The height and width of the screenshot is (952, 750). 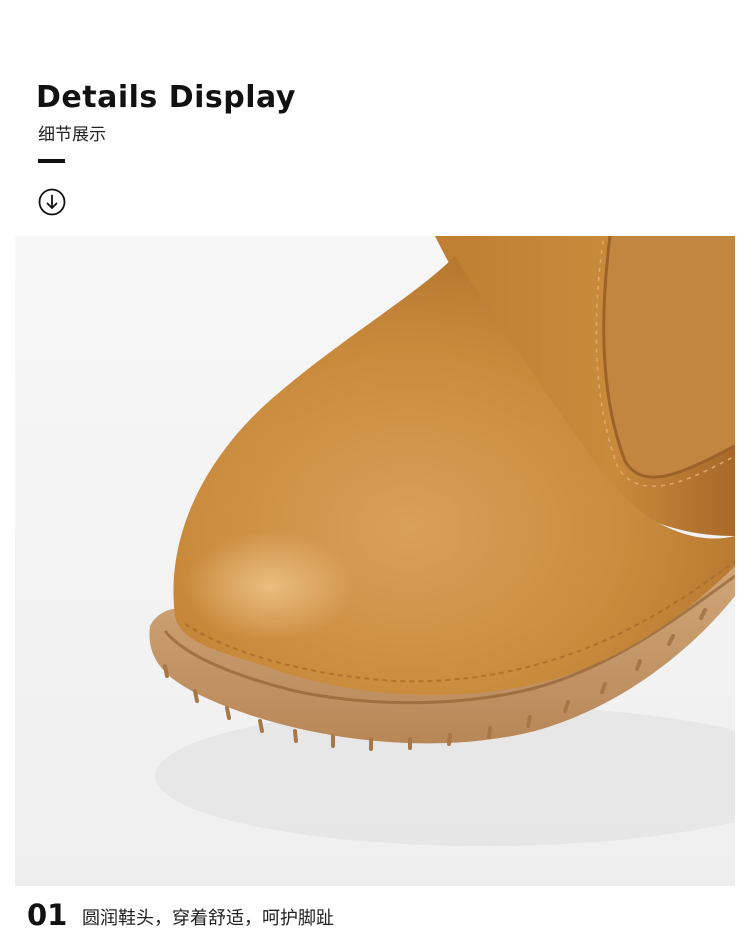 I want to click on page-subtitle: 细节展示, so click(x=72, y=135).